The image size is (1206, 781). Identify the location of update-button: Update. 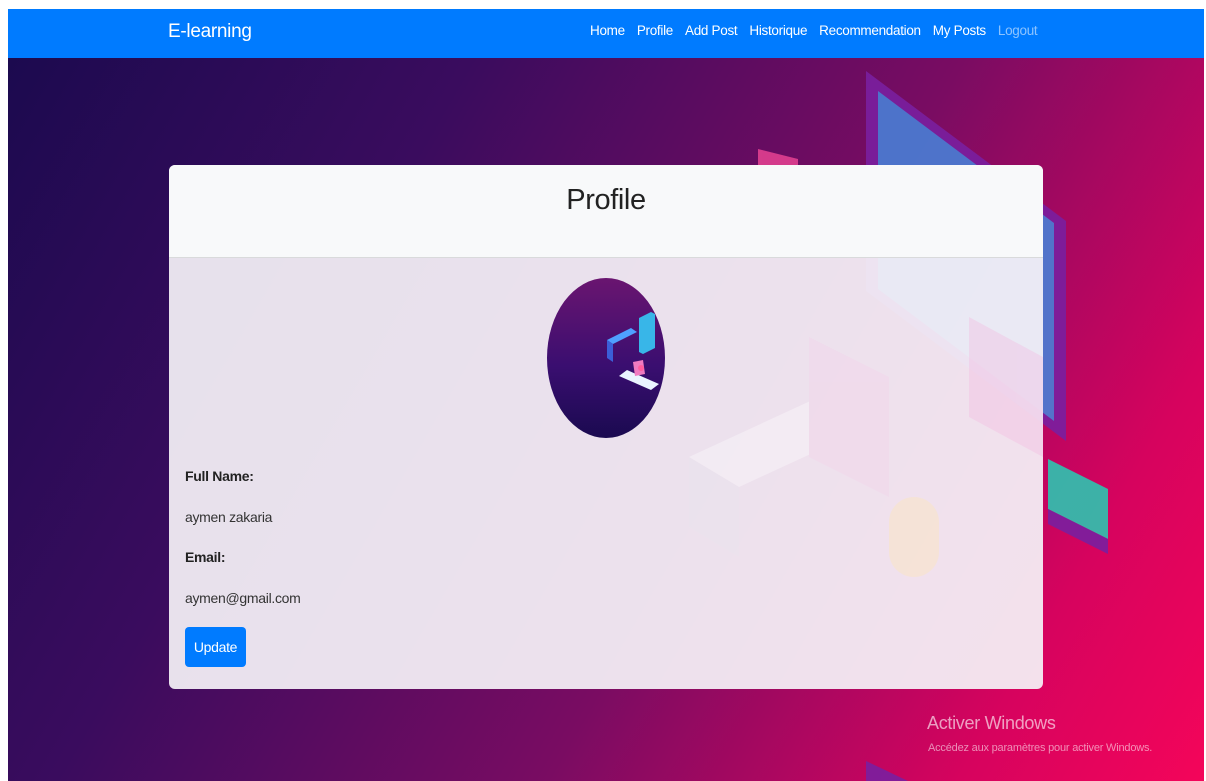
(215, 647).